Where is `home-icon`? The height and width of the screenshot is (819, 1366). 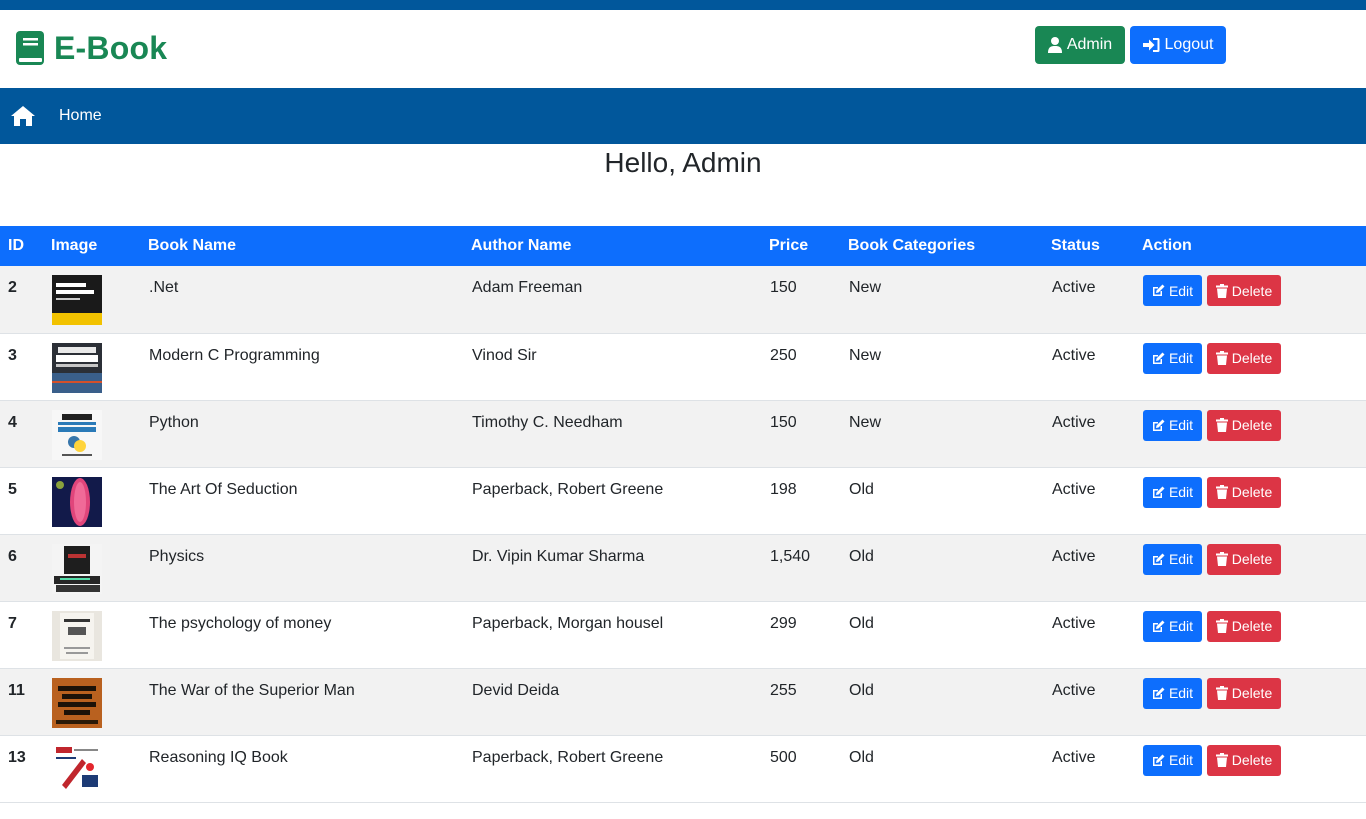 home-icon is located at coordinates (23, 116).